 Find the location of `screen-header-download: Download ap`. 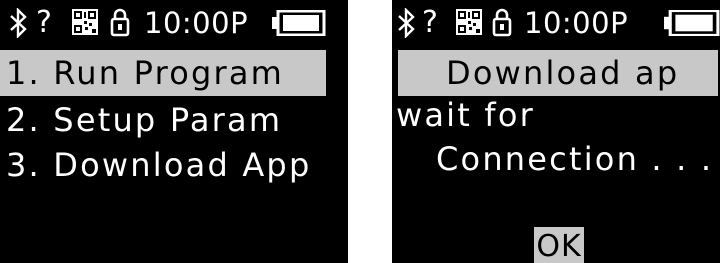

screen-header-download: Download ap is located at coordinates (558, 73).